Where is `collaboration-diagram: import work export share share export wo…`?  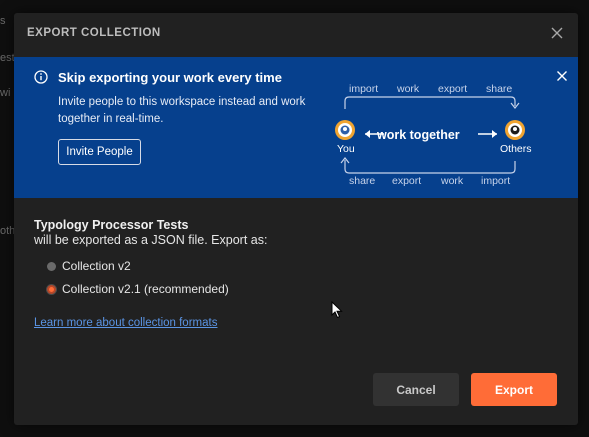
collaboration-diagram: import work export share share export wo… is located at coordinates (439, 127).